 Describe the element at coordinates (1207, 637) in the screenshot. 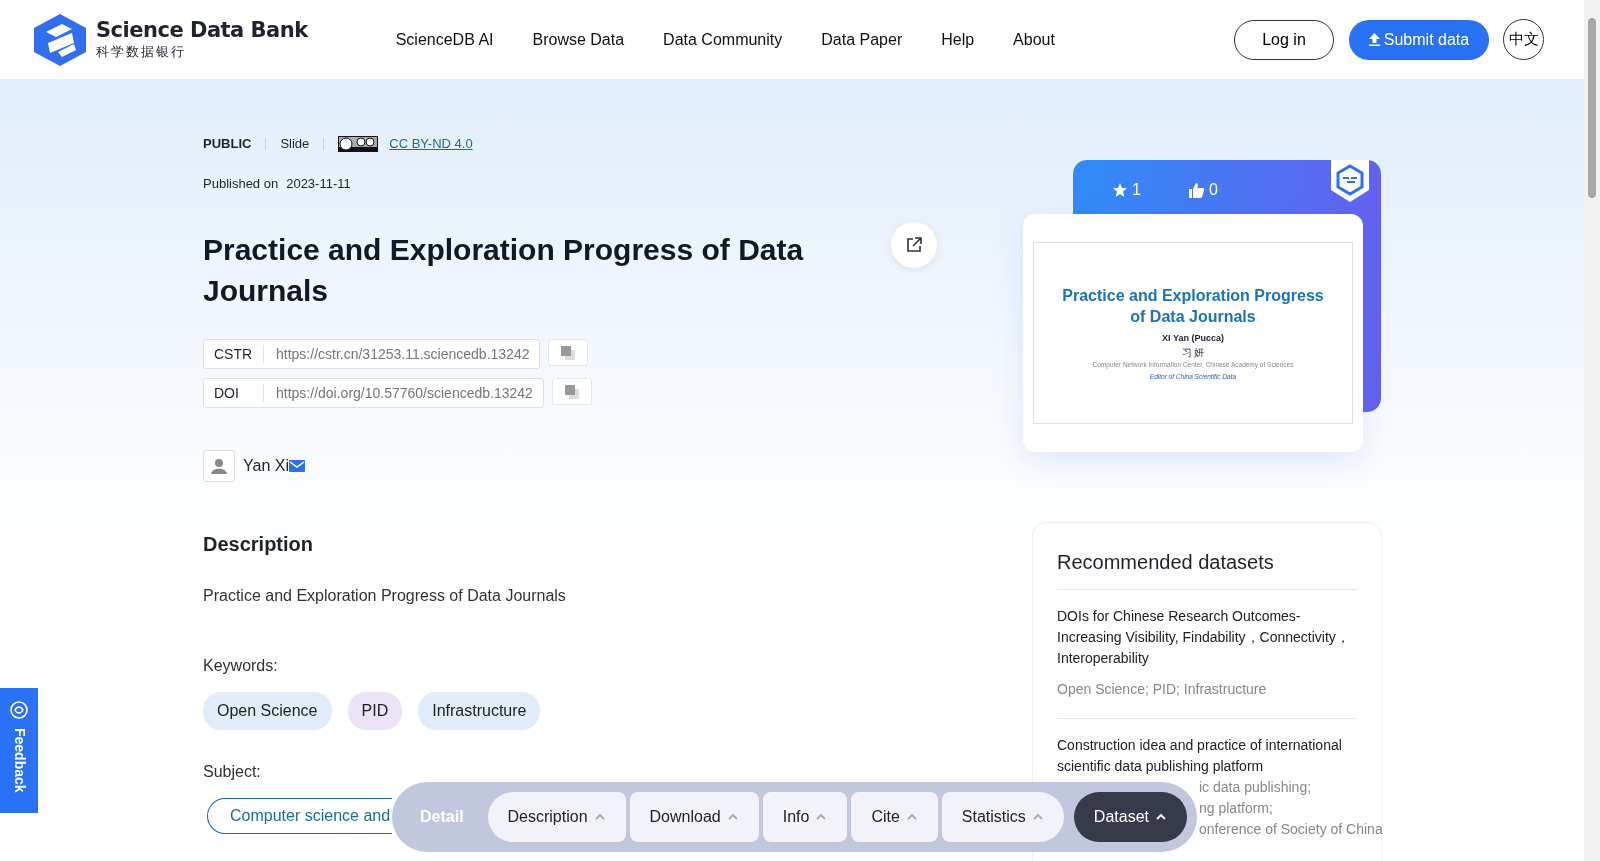

I see `recommended-title: DOIs for Chinese Research Outcomes-Increasing Visibility, Findability，Connectivity，Interoperability` at that location.